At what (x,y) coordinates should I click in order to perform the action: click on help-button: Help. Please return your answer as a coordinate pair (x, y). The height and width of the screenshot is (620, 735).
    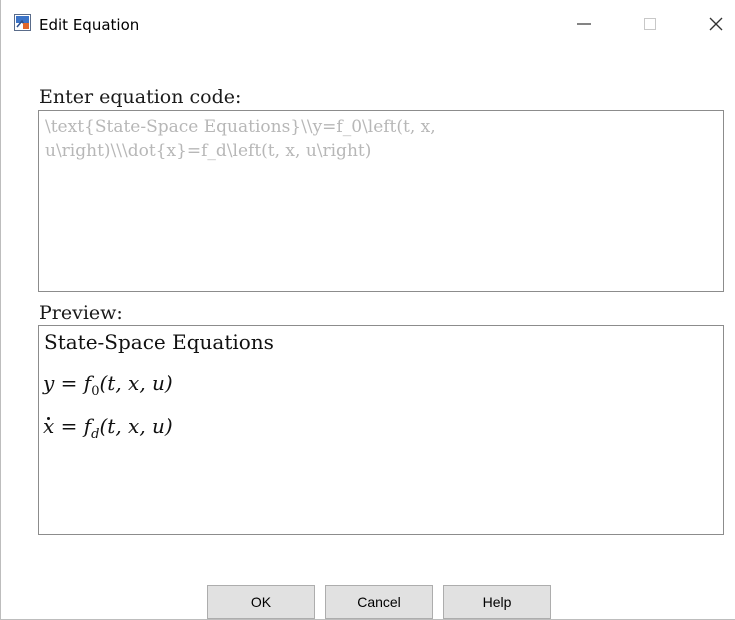
    Looking at the image, I should click on (497, 602).